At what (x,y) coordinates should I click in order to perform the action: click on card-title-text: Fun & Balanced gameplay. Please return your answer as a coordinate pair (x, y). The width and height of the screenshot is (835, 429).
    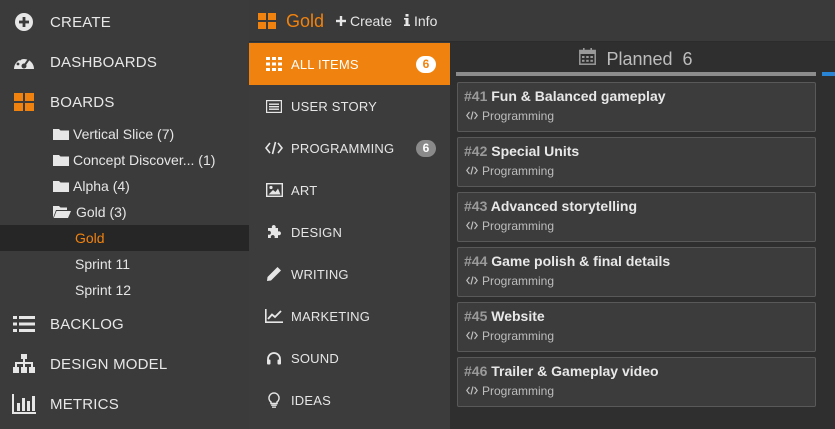
    Looking at the image, I should click on (578, 96).